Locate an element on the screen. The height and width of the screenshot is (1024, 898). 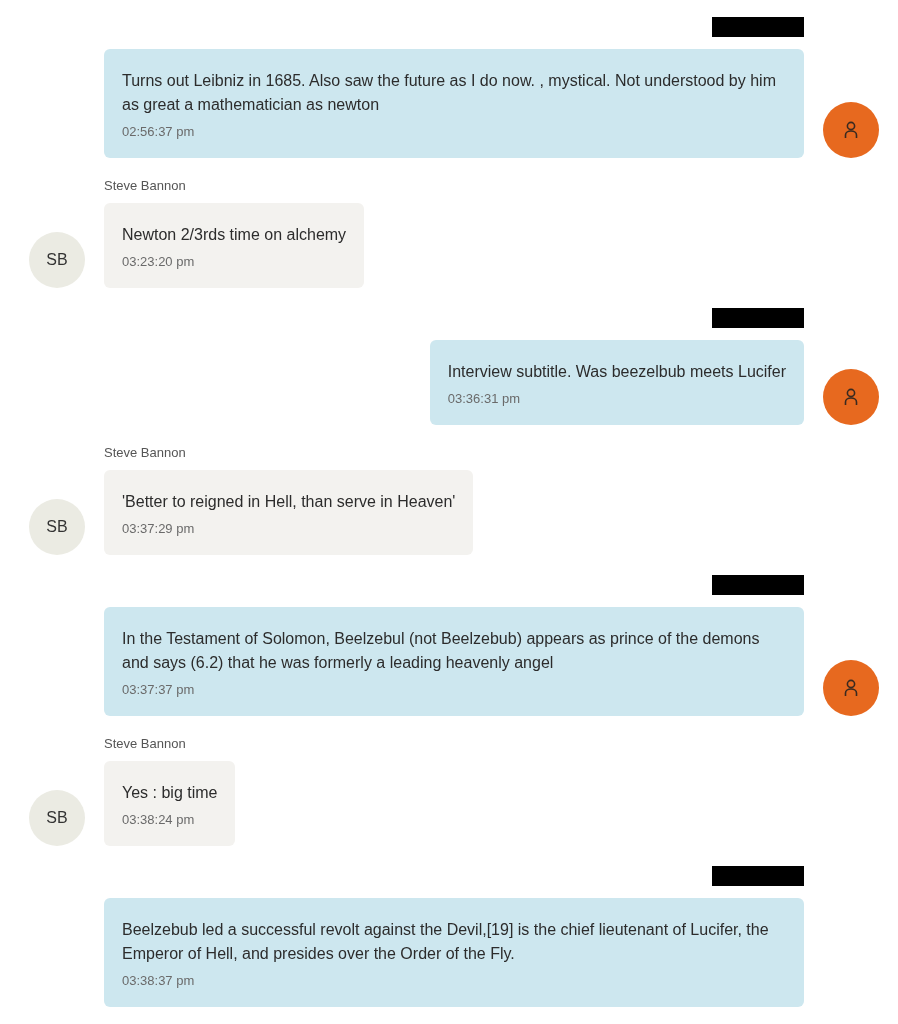
message-time: 03:38:37 pm is located at coordinates (159, 981).